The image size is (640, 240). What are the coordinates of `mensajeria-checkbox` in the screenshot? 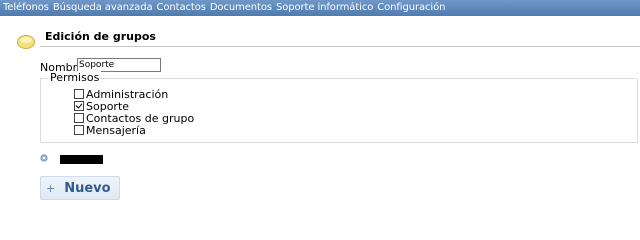 It's located at (79, 130).